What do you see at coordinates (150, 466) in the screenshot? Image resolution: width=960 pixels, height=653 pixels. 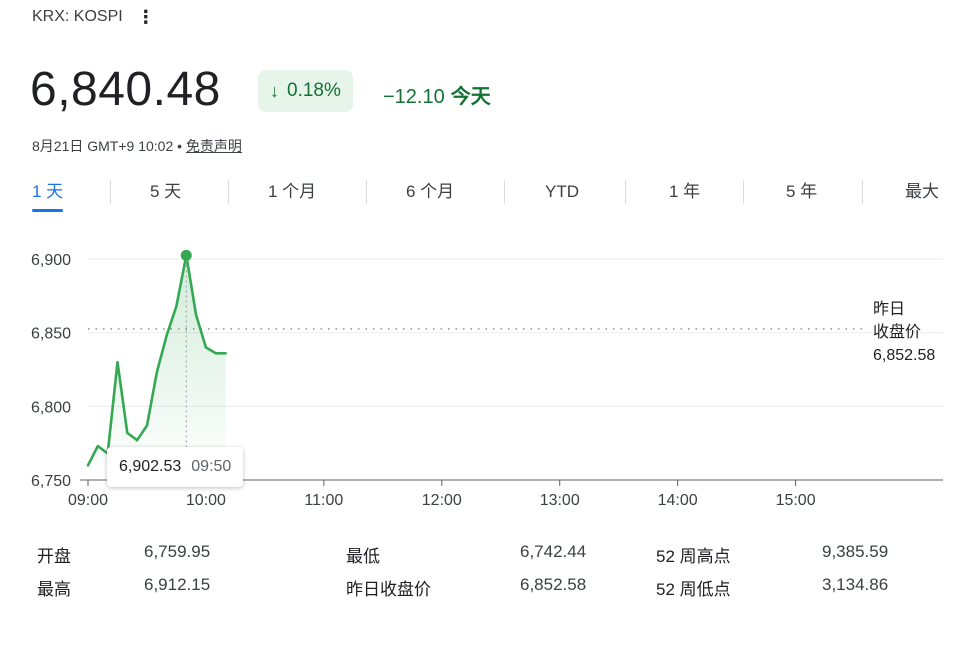 I see `tooltip-price: 6,902.53` at bounding box center [150, 466].